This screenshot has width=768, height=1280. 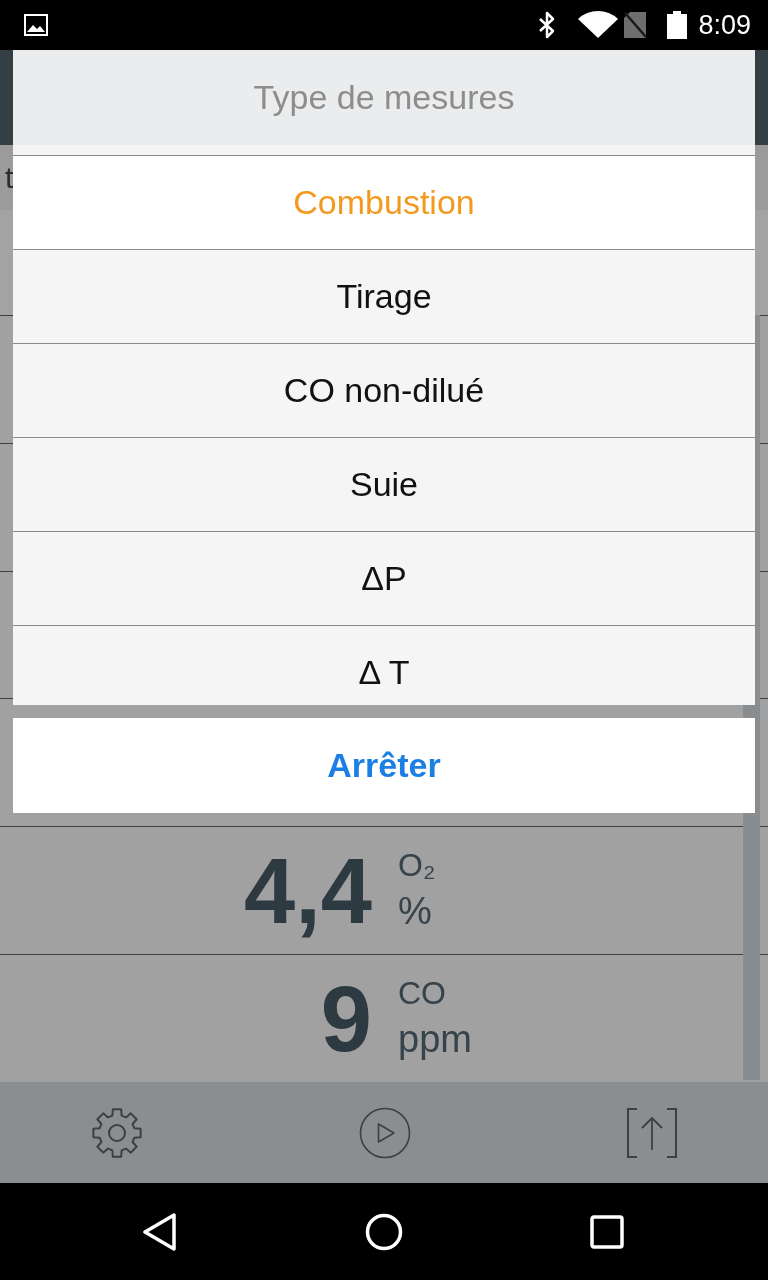 I want to click on reading-value: 9, so click(x=346, y=1018).